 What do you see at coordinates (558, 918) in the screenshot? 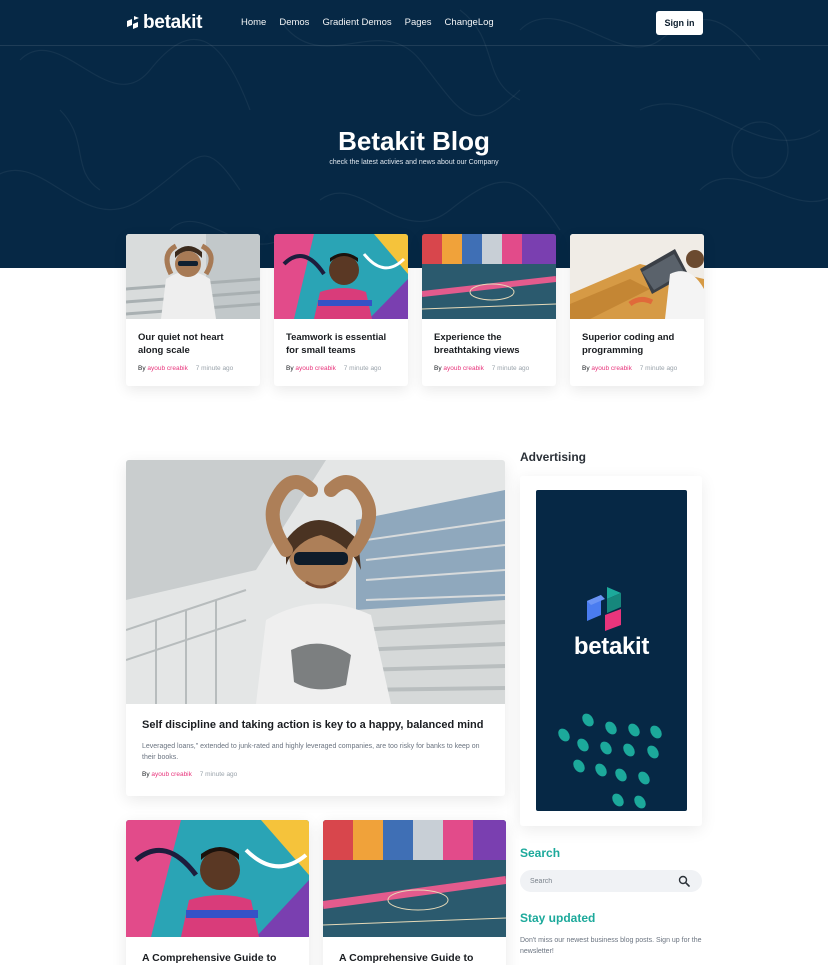
I see `stay-updated-heading: Stay updated` at bounding box center [558, 918].